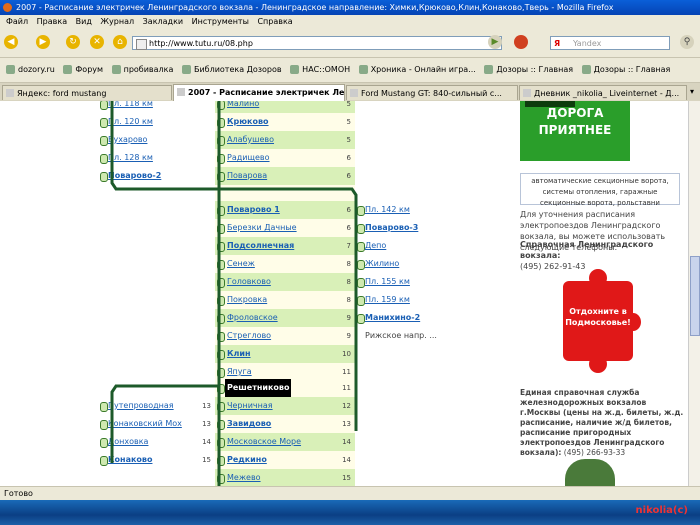  Describe the element at coordinates (52, 21) in the screenshot. I see `menu-edit: Правка` at that location.